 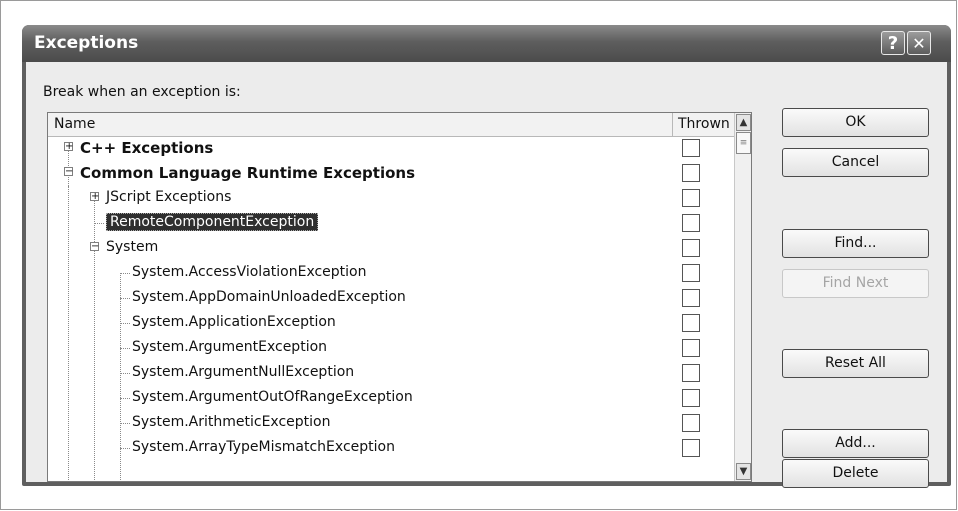 What do you see at coordinates (672, 124) in the screenshot?
I see `column-divider` at bounding box center [672, 124].